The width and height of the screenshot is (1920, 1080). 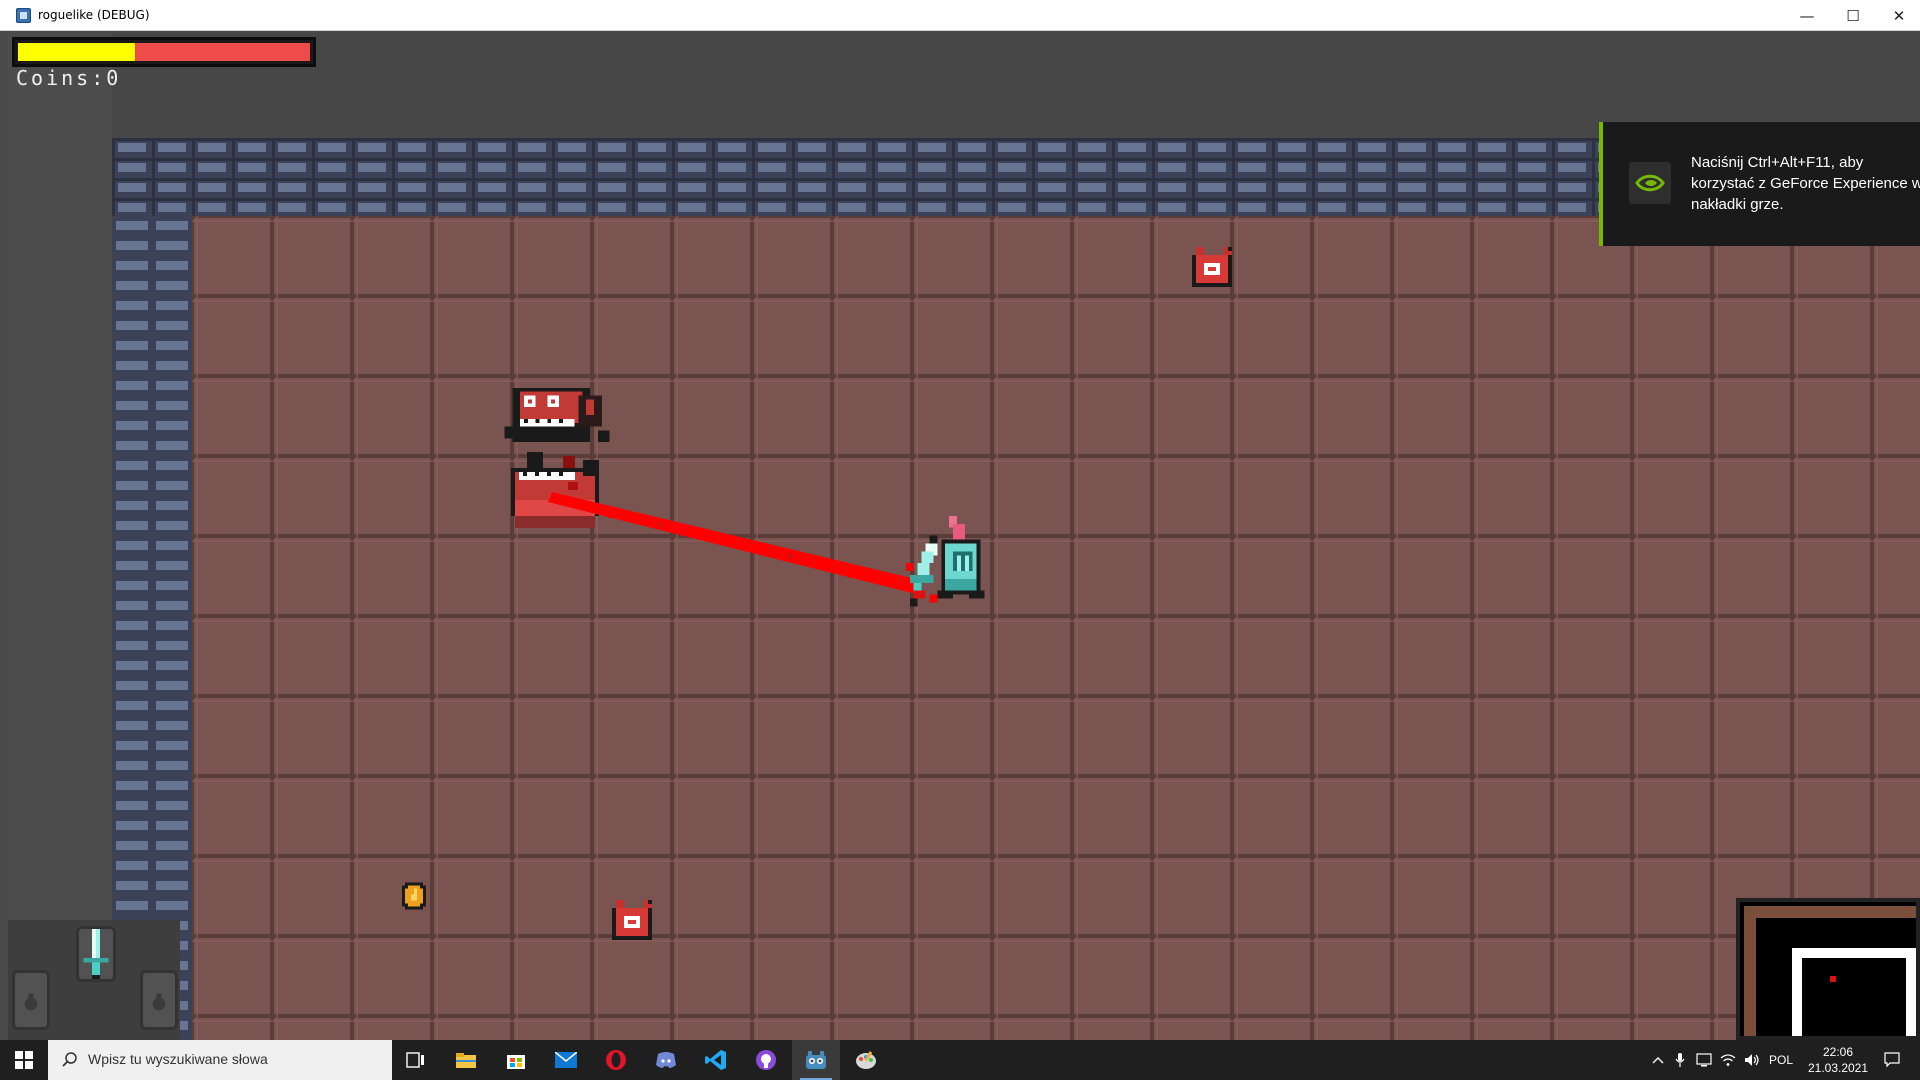 I want to click on clock-time: 22:06, so click(x=1838, y=1052).